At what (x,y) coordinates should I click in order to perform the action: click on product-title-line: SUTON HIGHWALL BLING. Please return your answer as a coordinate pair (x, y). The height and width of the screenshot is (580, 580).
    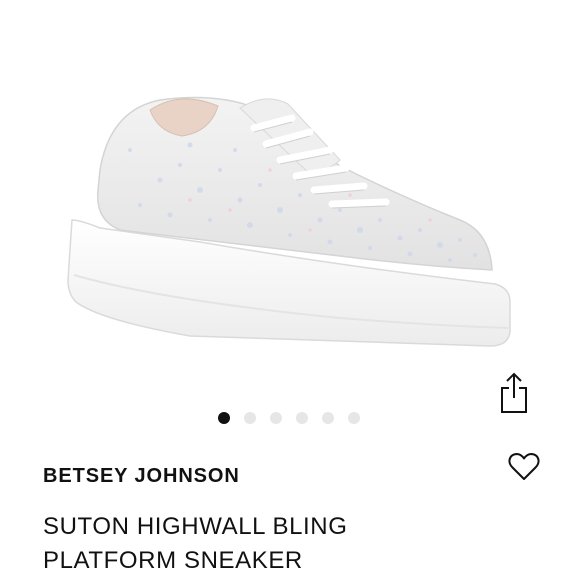
    Looking at the image, I should click on (195, 526).